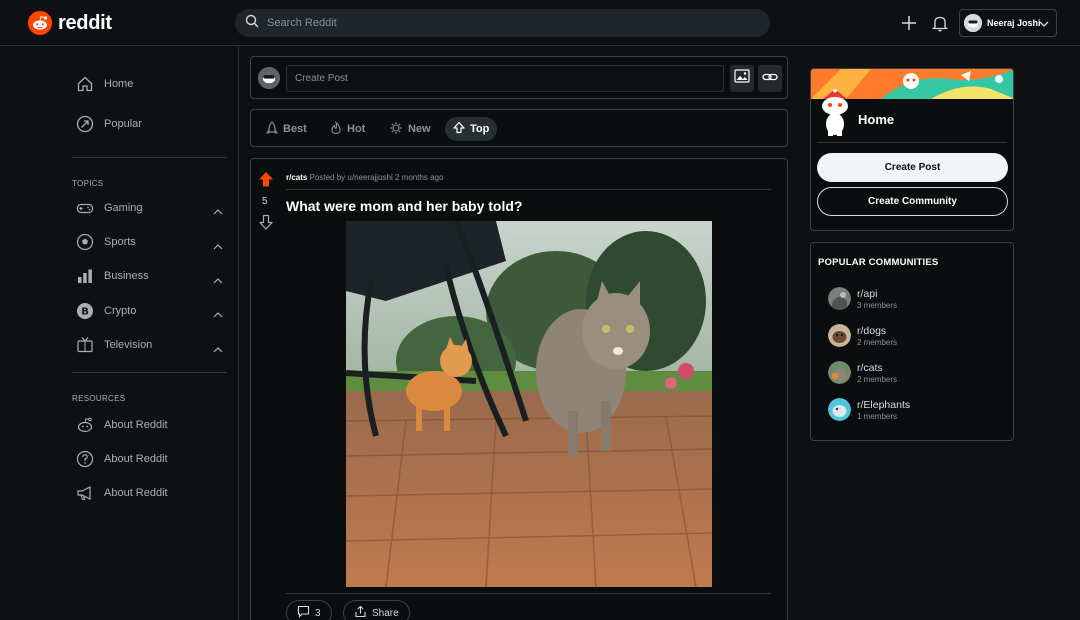 The image size is (1080, 620). Describe the element at coordinates (869, 409) in the screenshot. I see `community-item: r/Elephants 1 members` at that location.